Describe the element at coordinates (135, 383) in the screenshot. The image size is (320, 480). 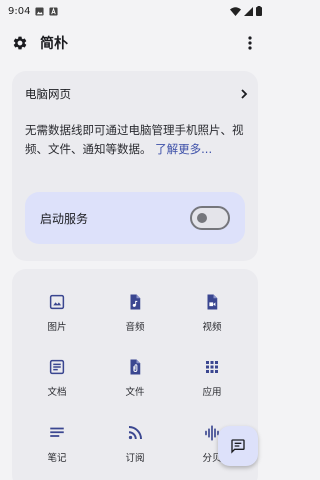
I see `grid-item-files: 文件` at that location.